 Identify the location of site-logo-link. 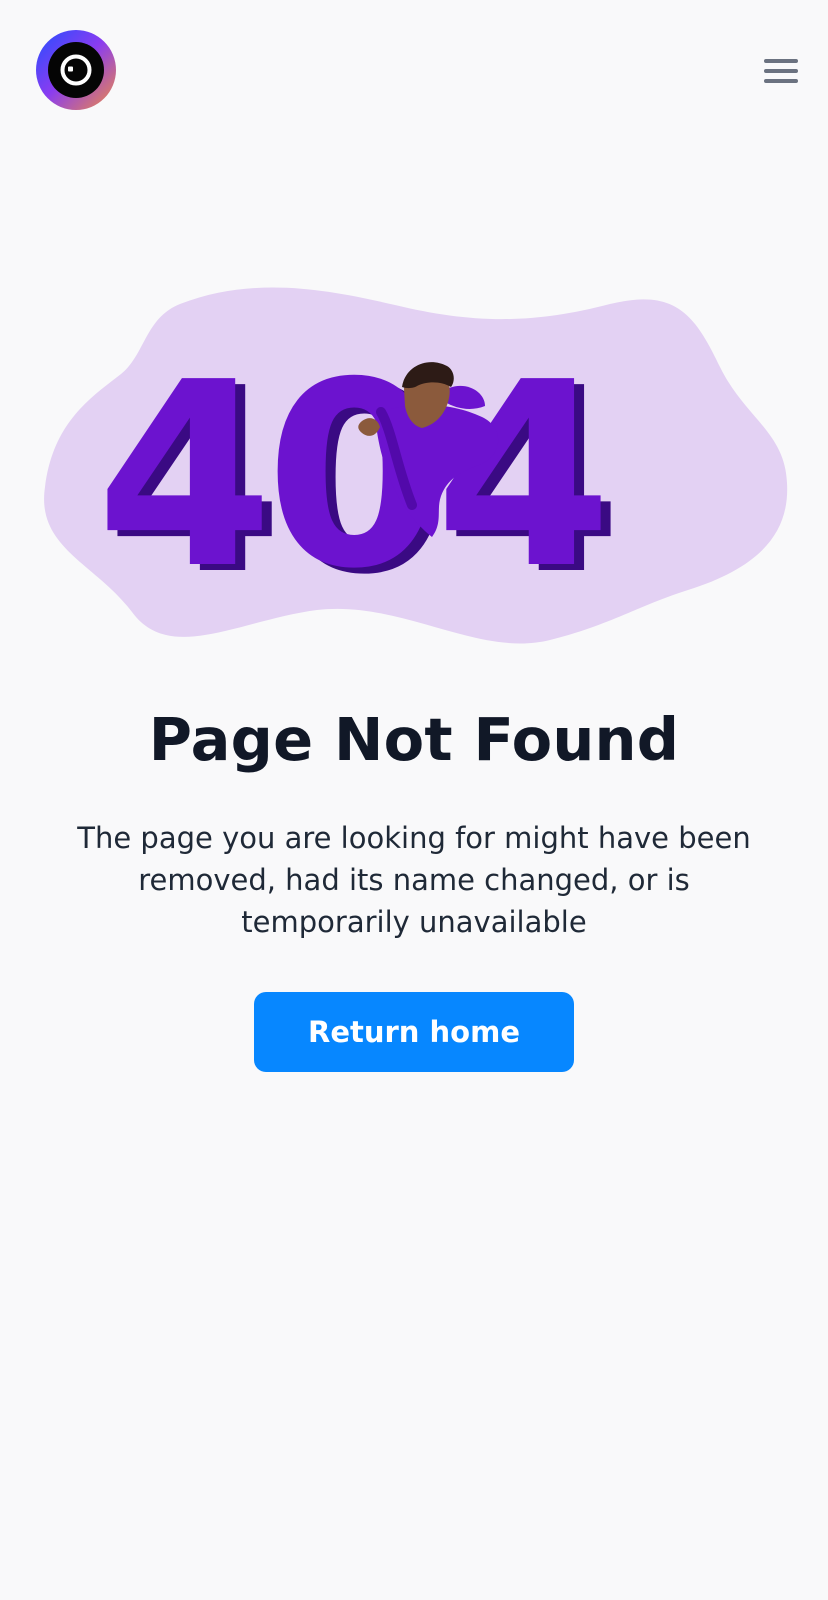
(76, 70).